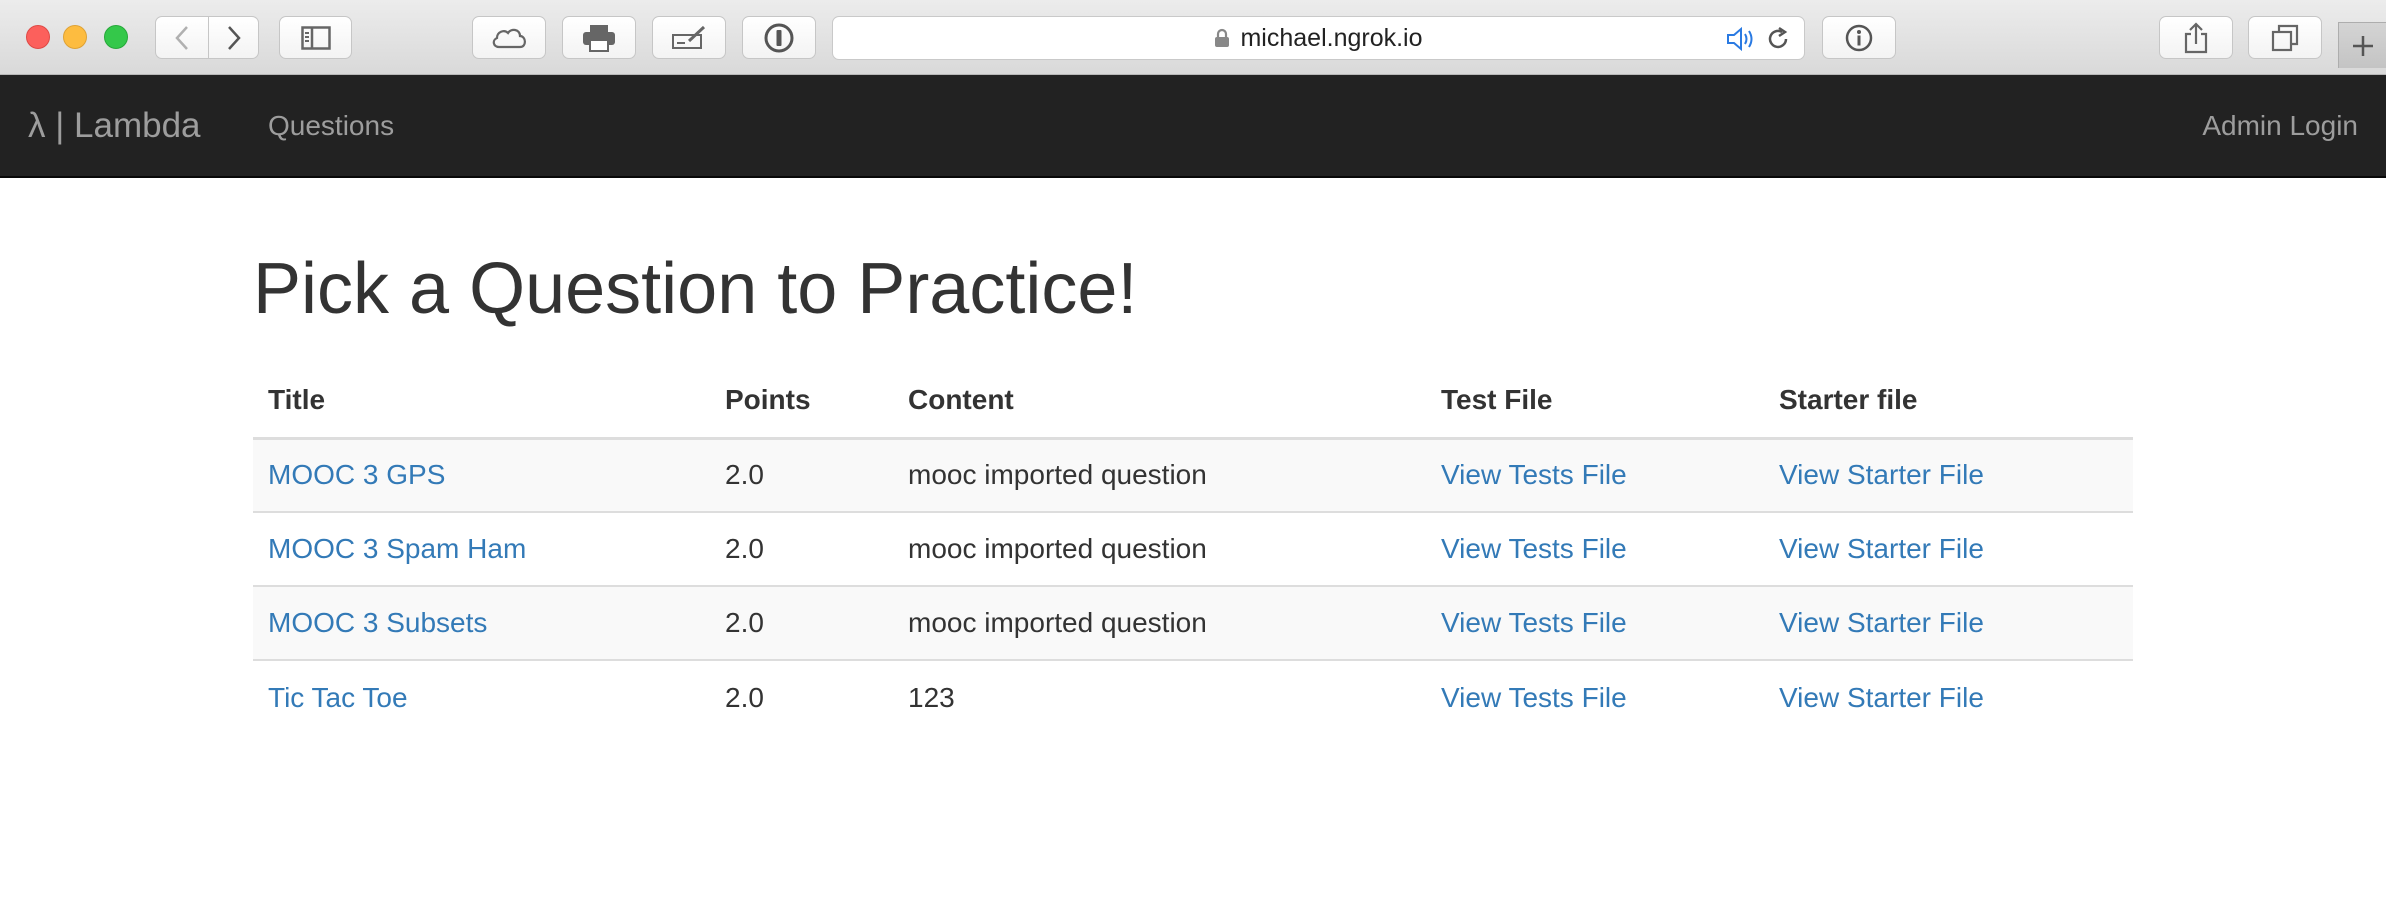 Image resolution: width=2386 pixels, height=899 pixels. I want to click on printer-icon, so click(599, 38).